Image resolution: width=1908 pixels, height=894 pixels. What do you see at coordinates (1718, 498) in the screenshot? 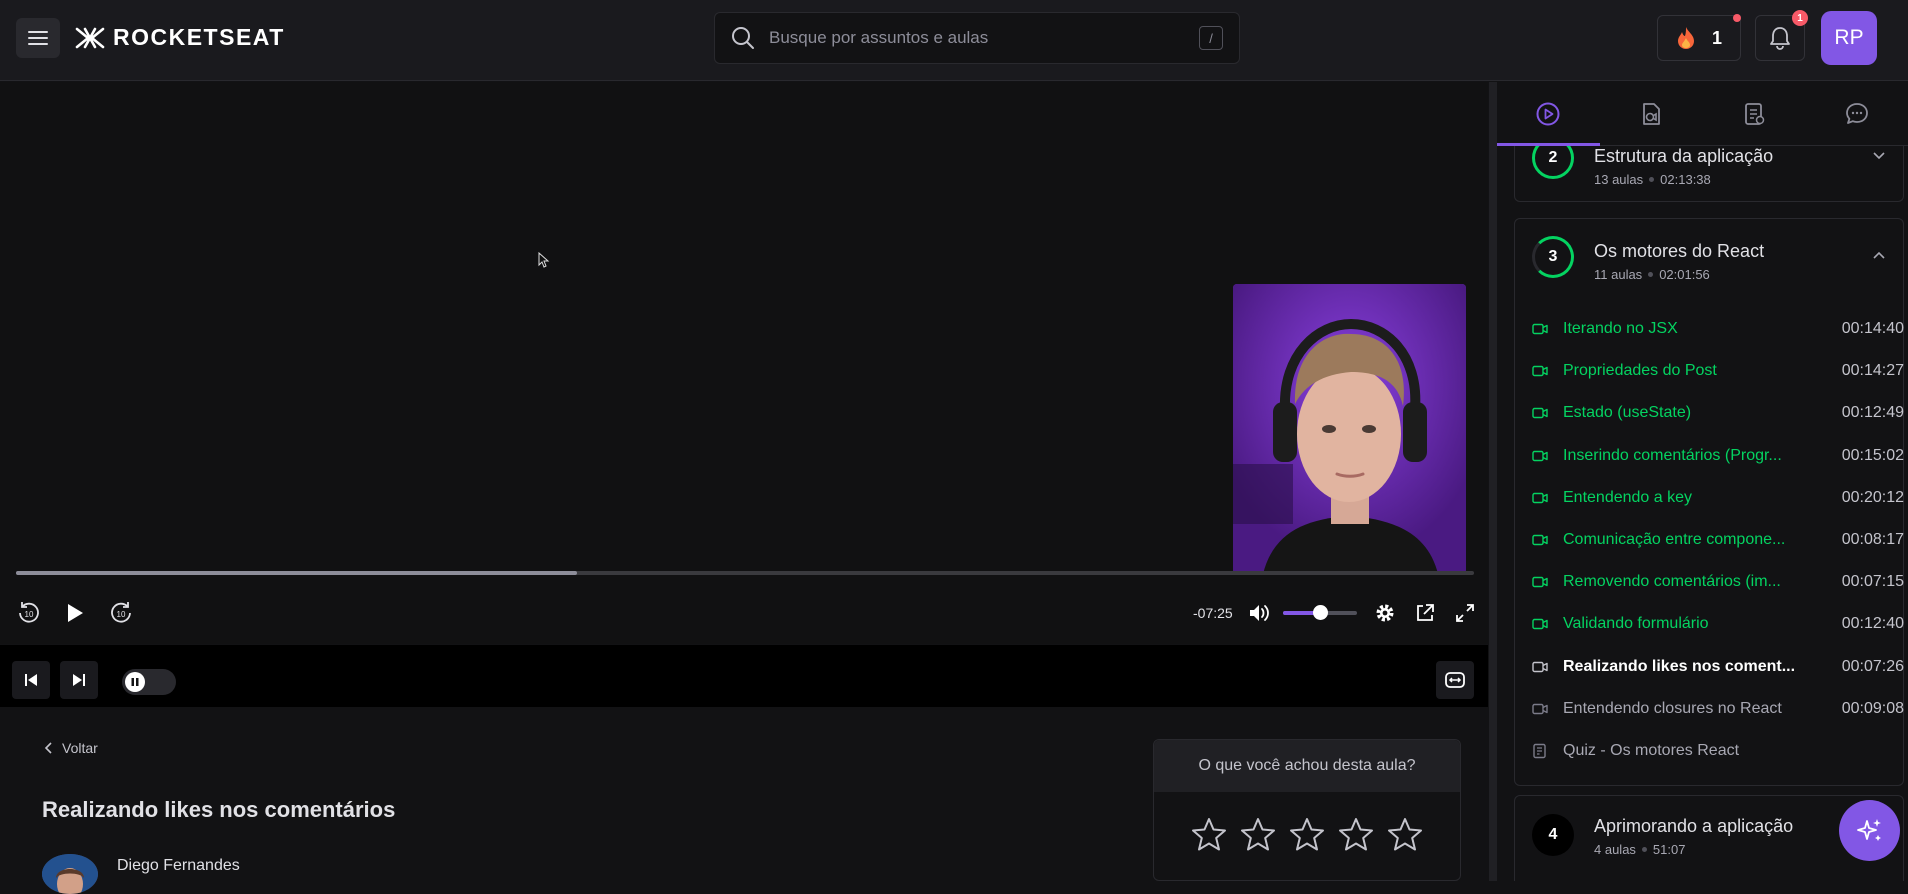
I see `lesson-item: Entendendo a key 00:20:12` at bounding box center [1718, 498].